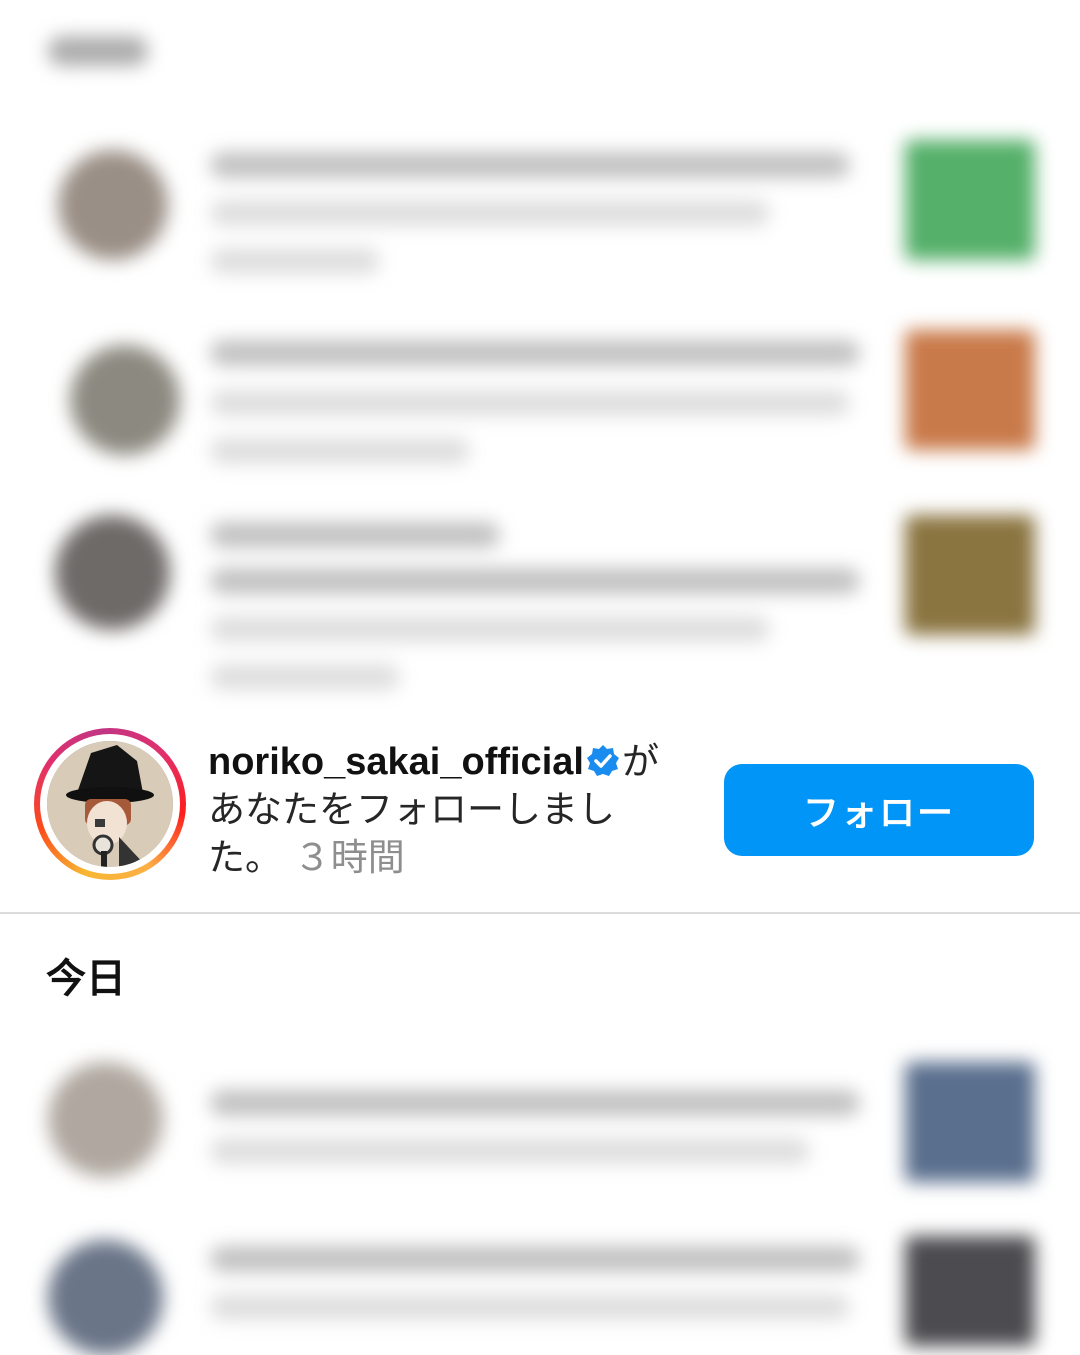 The height and width of the screenshot is (1355, 1080). What do you see at coordinates (396, 762) in the screenshot?
I see `username: noriko_sakai_official` at bounding box center [396, 762].